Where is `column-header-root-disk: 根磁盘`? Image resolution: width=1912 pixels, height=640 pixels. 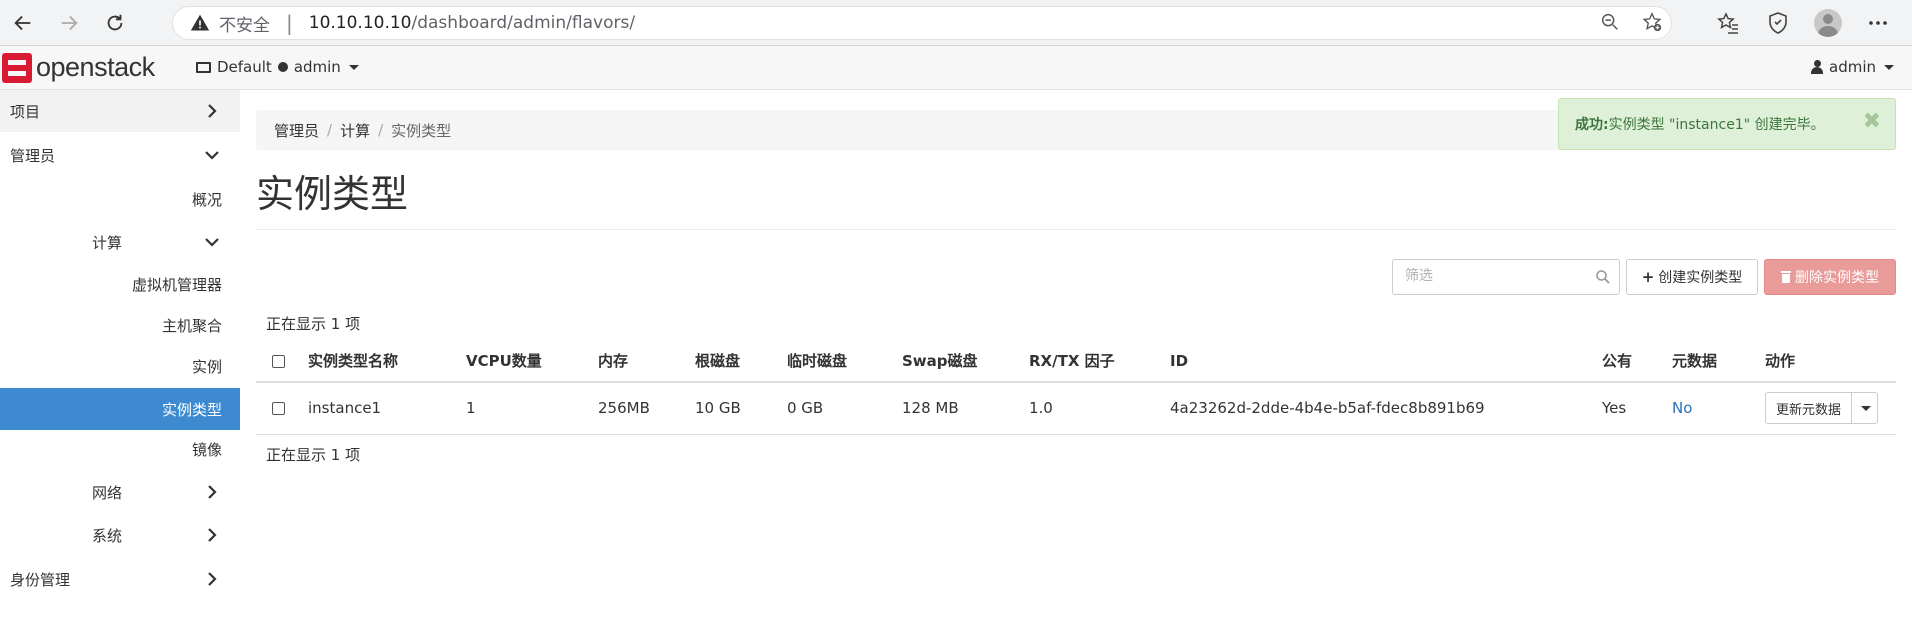 column-header-root-disk: 根磁盘 is located at coordinates (741, 361).